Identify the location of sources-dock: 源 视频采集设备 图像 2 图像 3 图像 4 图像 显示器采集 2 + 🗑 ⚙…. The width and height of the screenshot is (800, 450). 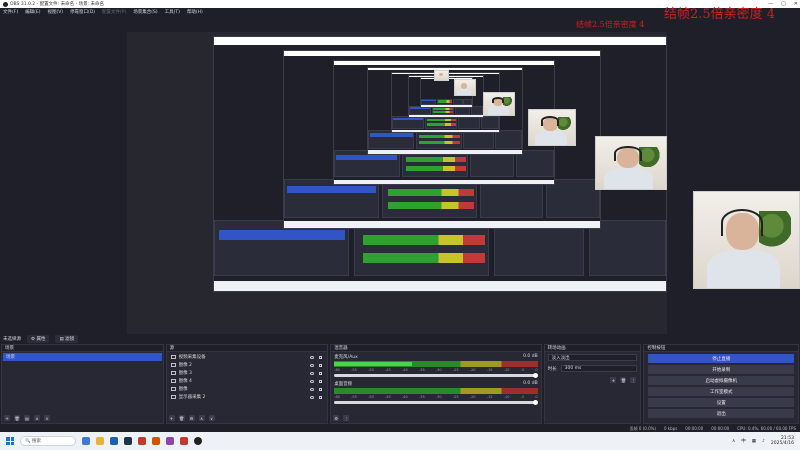
(247, 384).